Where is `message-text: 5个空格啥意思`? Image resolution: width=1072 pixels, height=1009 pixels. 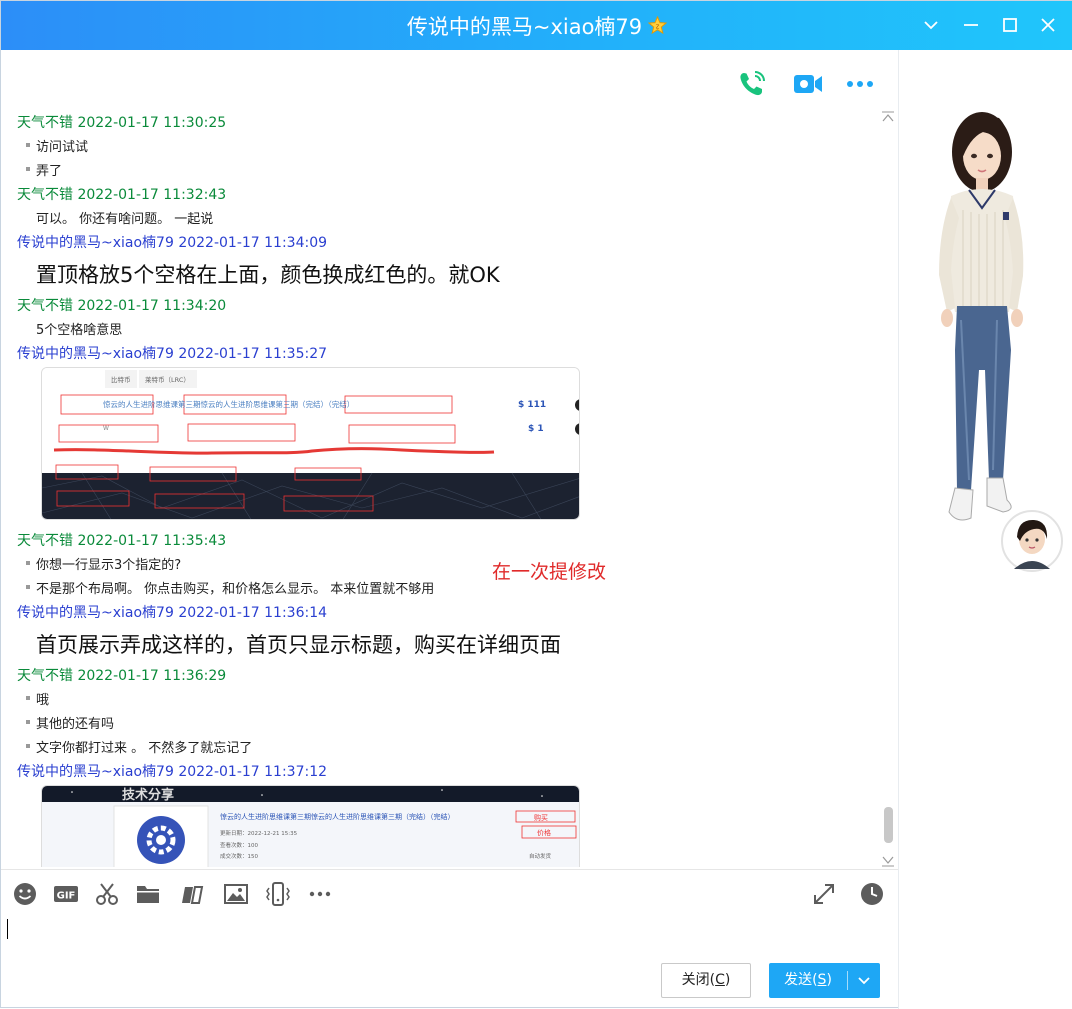 message-text: 5个空格啥意思 is located at coordinates (79, 330).